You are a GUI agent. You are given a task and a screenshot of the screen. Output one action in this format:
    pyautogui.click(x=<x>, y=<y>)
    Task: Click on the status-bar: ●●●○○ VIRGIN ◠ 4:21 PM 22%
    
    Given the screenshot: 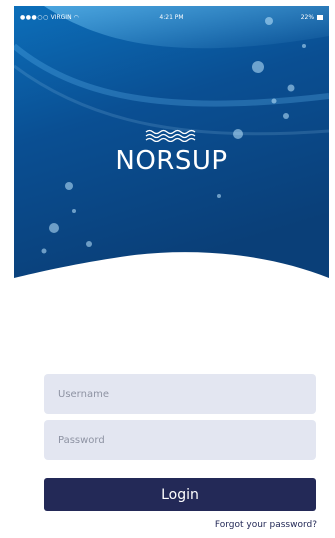 What is the action you would take?
    pyautogui.click(x=171, y=17)
    